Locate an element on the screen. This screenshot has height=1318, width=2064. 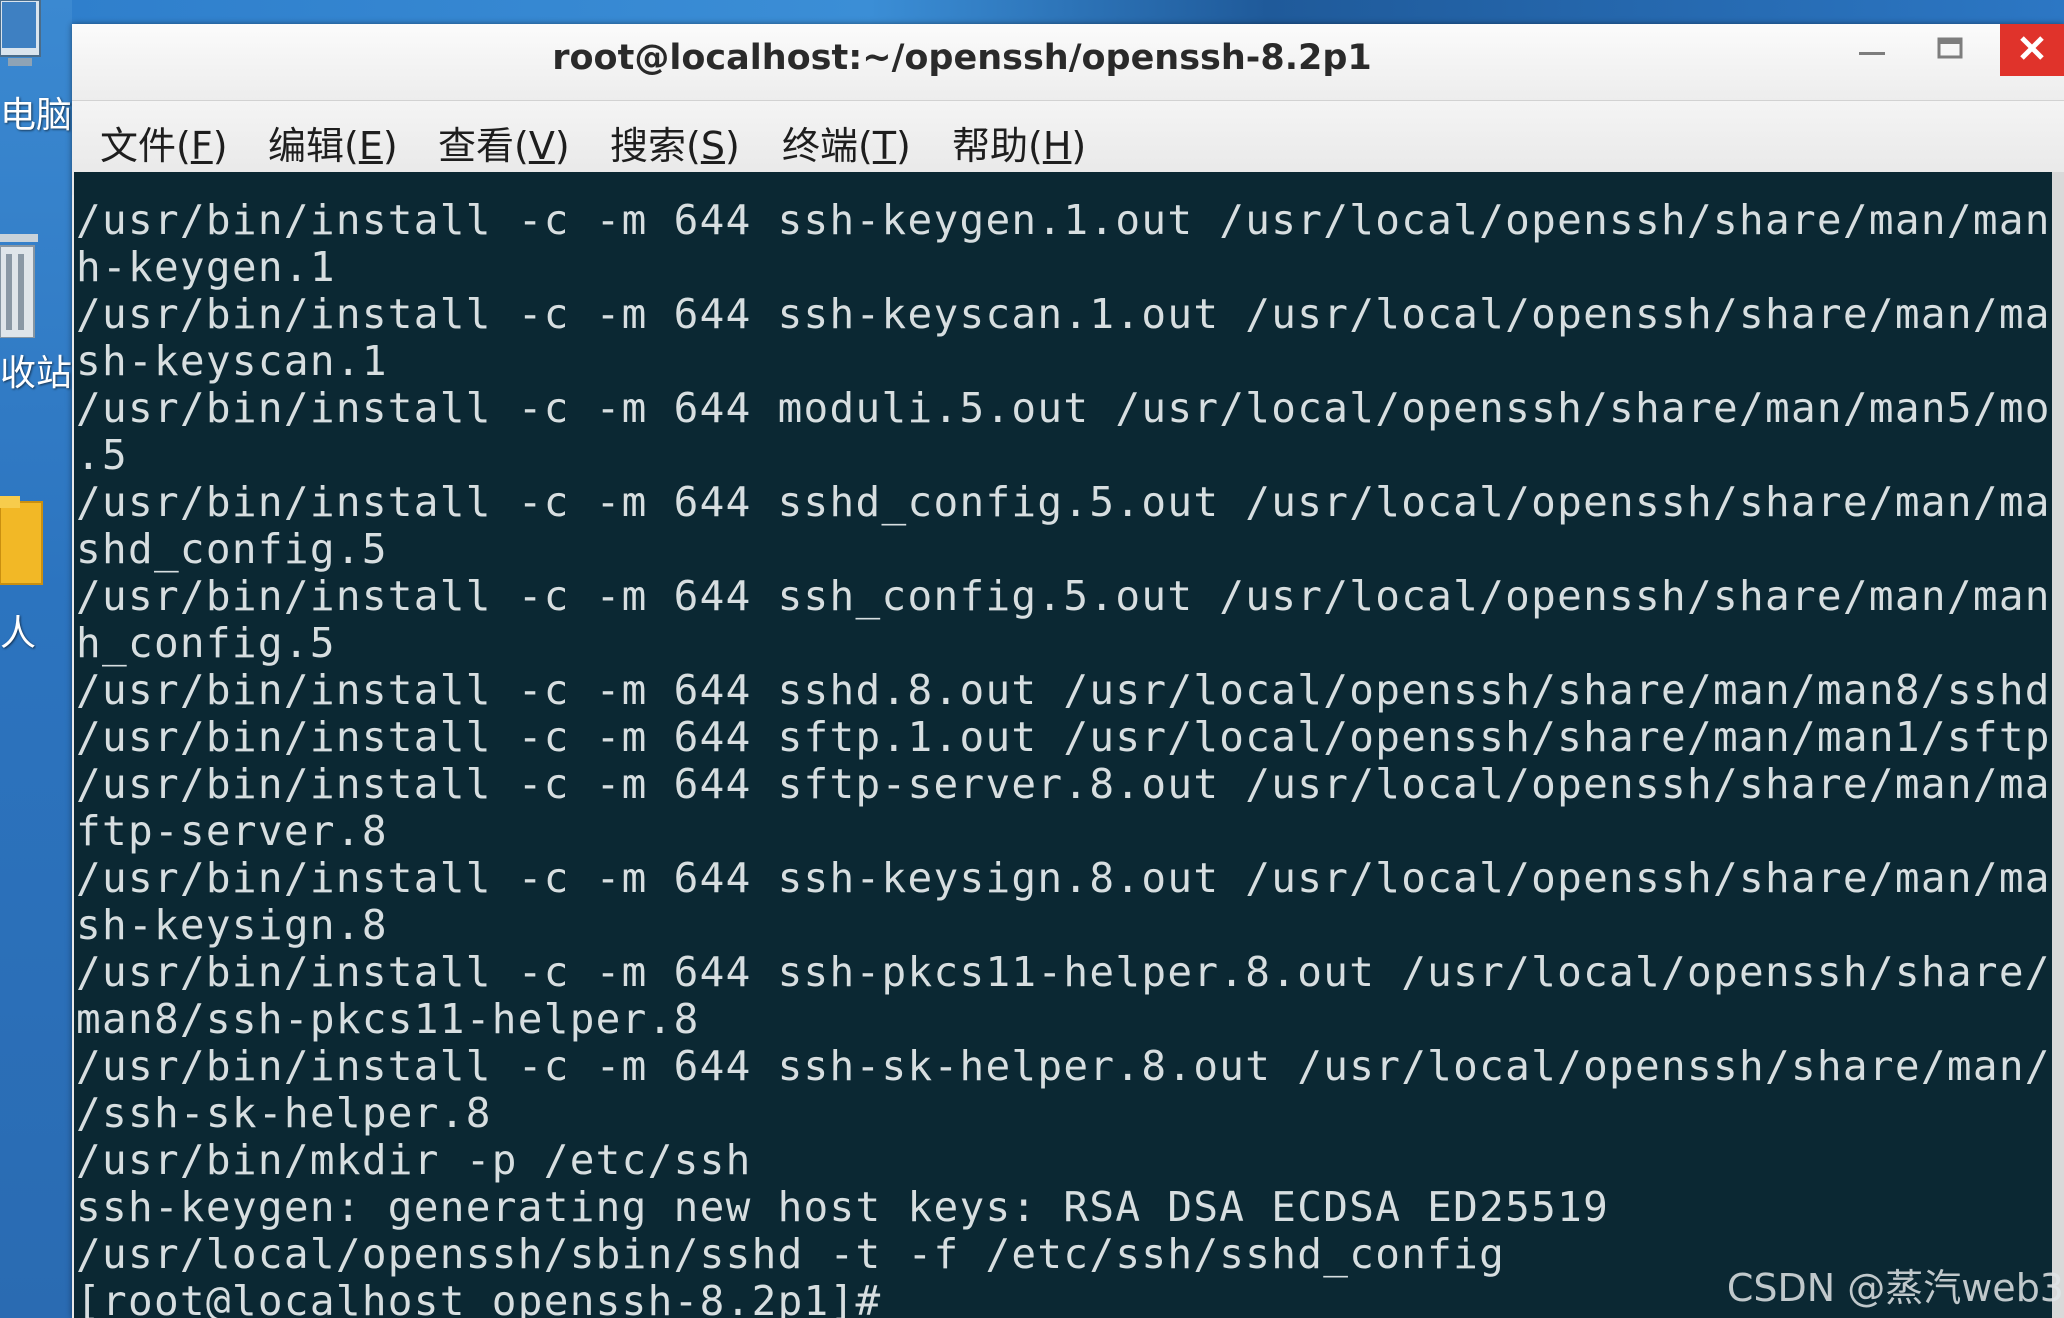
close-button is located at coordinates (2032, 50).